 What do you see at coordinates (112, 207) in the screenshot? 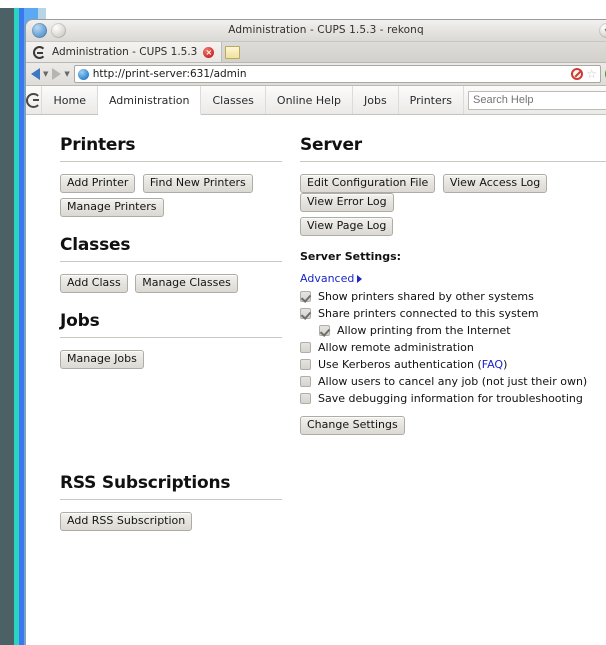
I see `manage-printers-button: Manage Printers` at bounding box center [112, 207].